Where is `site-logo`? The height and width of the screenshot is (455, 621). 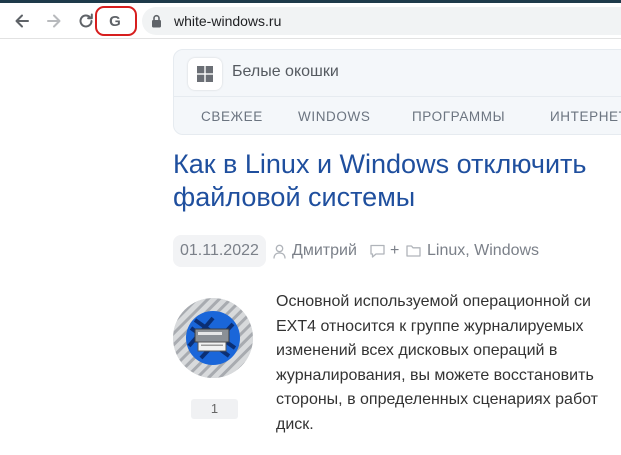
site-logo is located at coordinates (205, 74).